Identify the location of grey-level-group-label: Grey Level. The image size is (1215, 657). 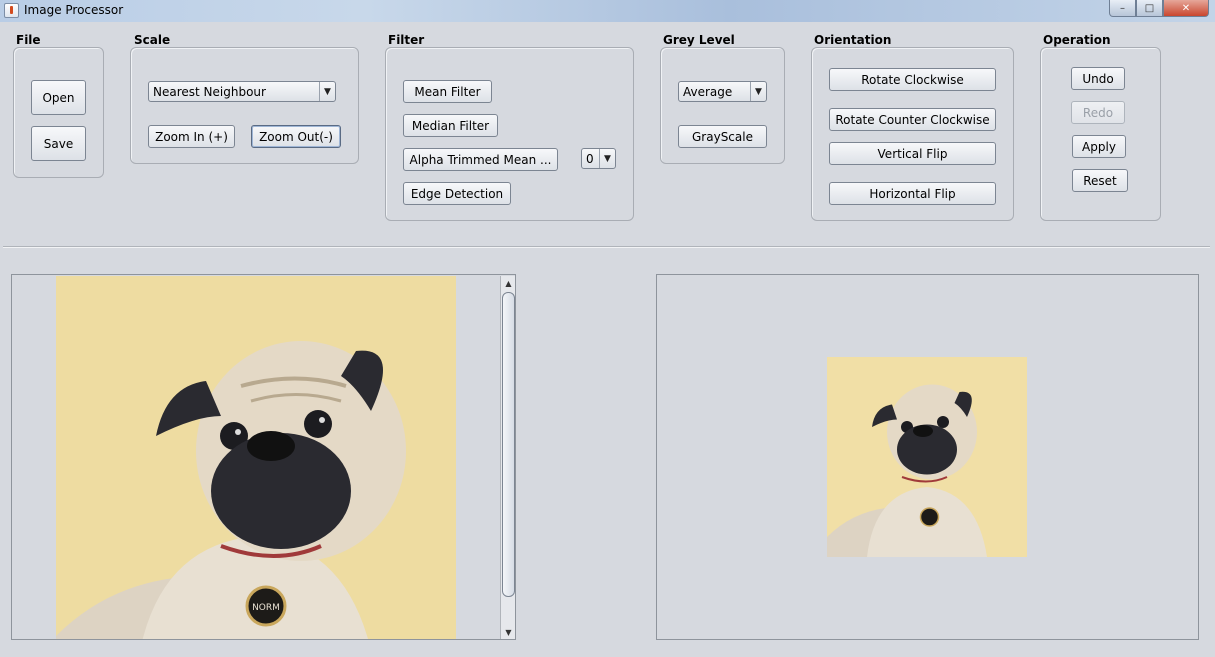
(699, 40).